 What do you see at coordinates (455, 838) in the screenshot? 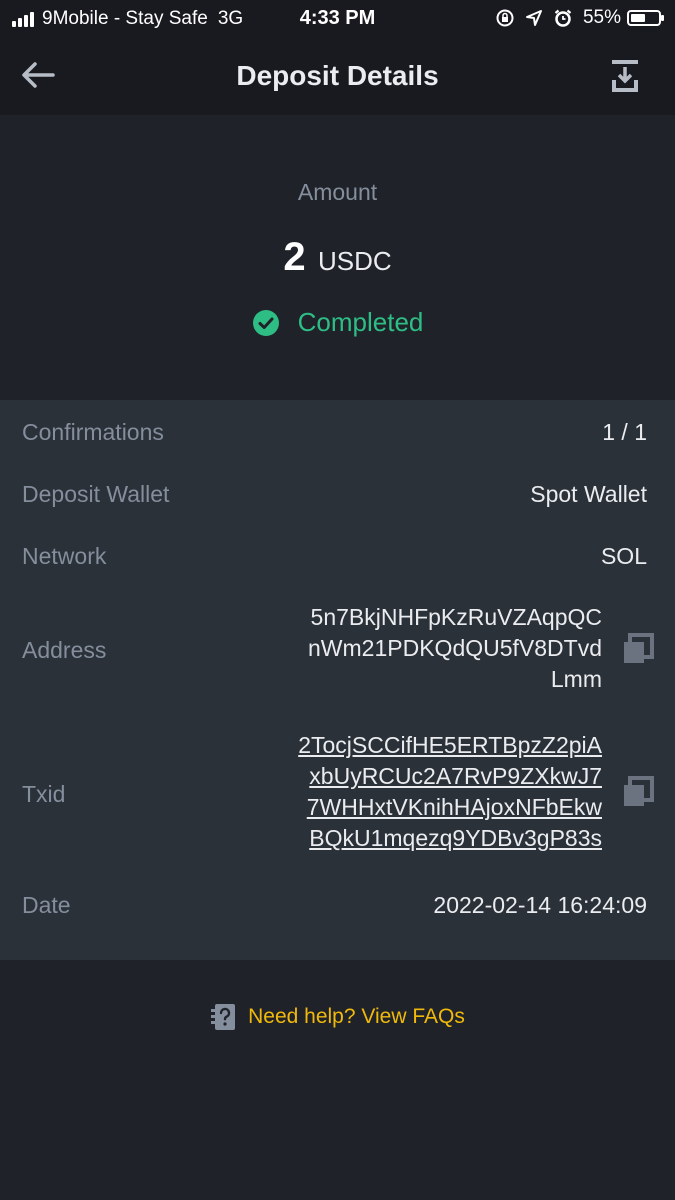
I see `txid-line: BQkU1mqezq9YDBv3gP83s` at bounding box center [455, 838].